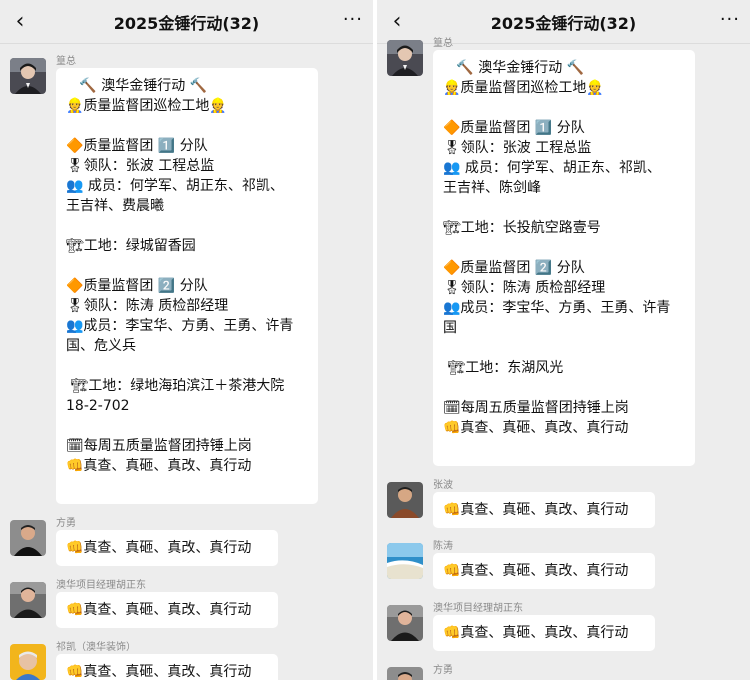 This screenshot has width=750, height=680. I want to click on message-line: 王吉祥、陈剑峰, so click(492, 188).